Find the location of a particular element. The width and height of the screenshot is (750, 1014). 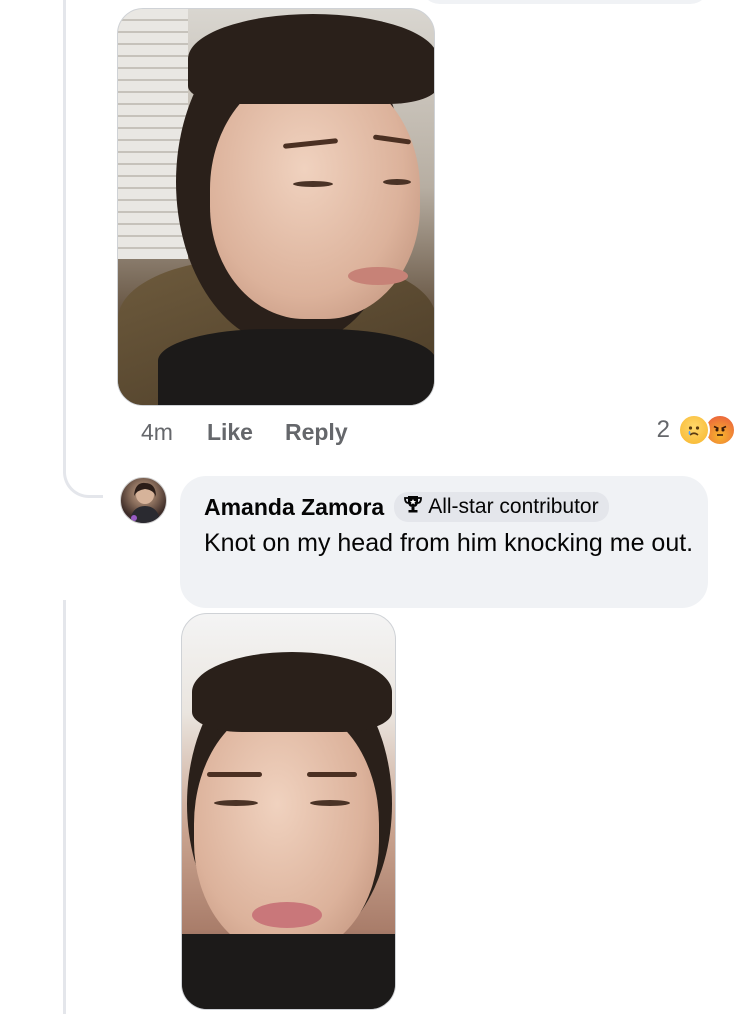

comment-meta-row: 4m Like Reply is located at coordinates (260, 432).